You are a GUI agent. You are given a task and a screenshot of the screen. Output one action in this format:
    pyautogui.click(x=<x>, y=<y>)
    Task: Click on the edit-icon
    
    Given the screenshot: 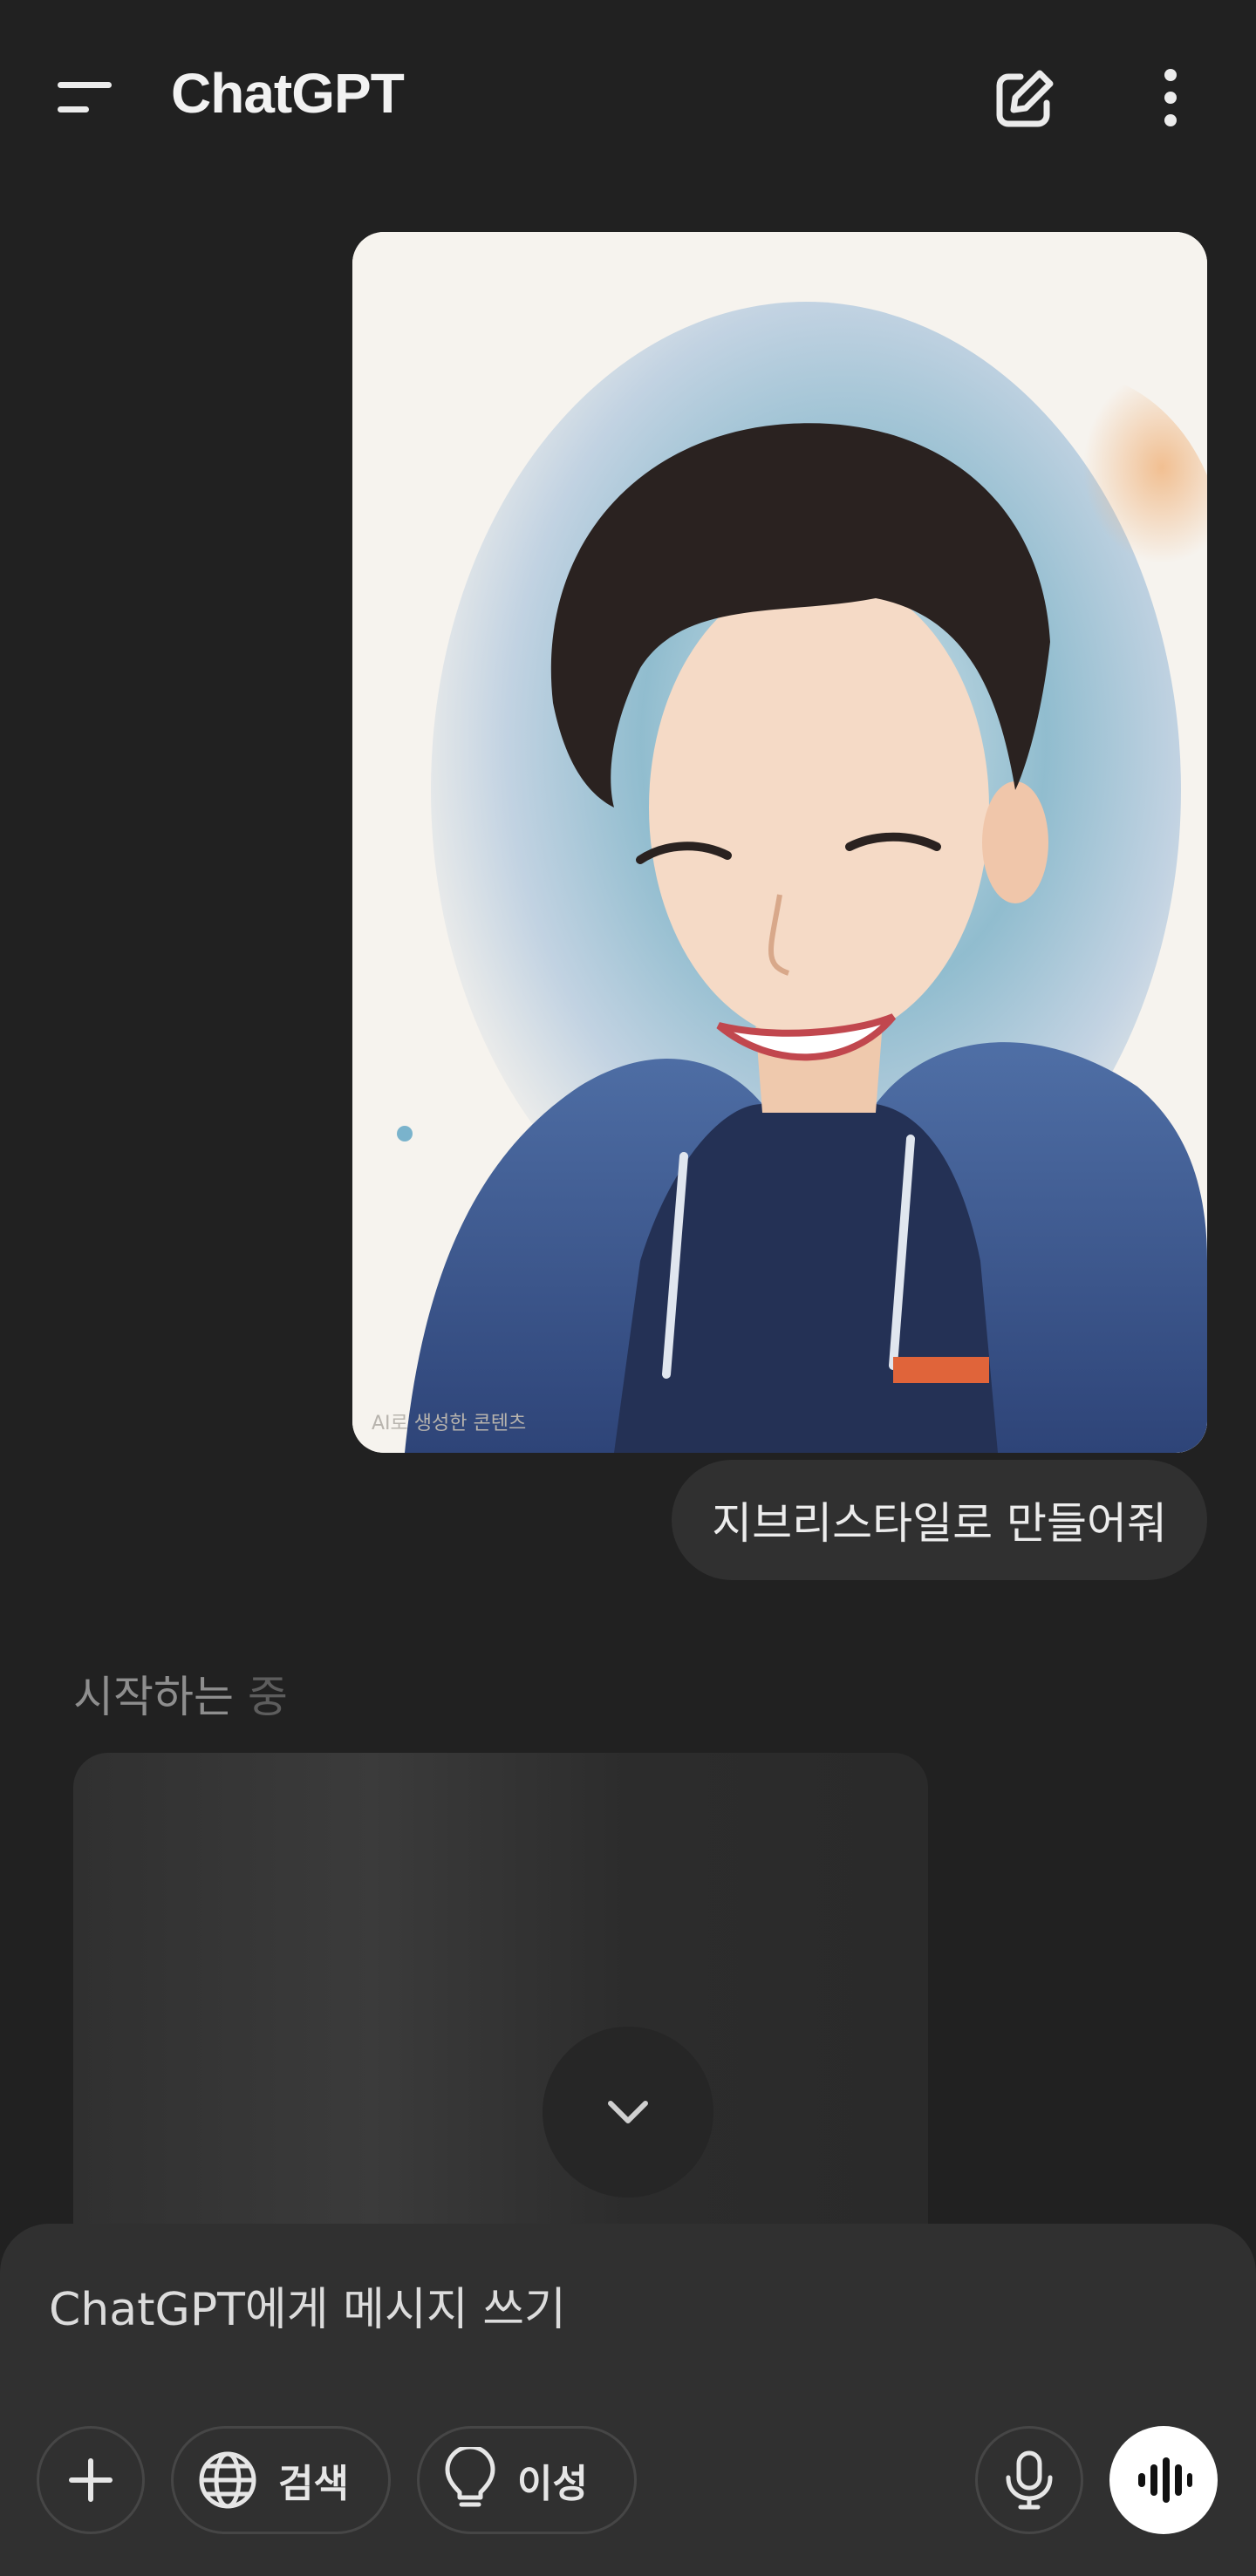 What is the action you would take?
    pyautogui.click(x=1025, y=98)
    